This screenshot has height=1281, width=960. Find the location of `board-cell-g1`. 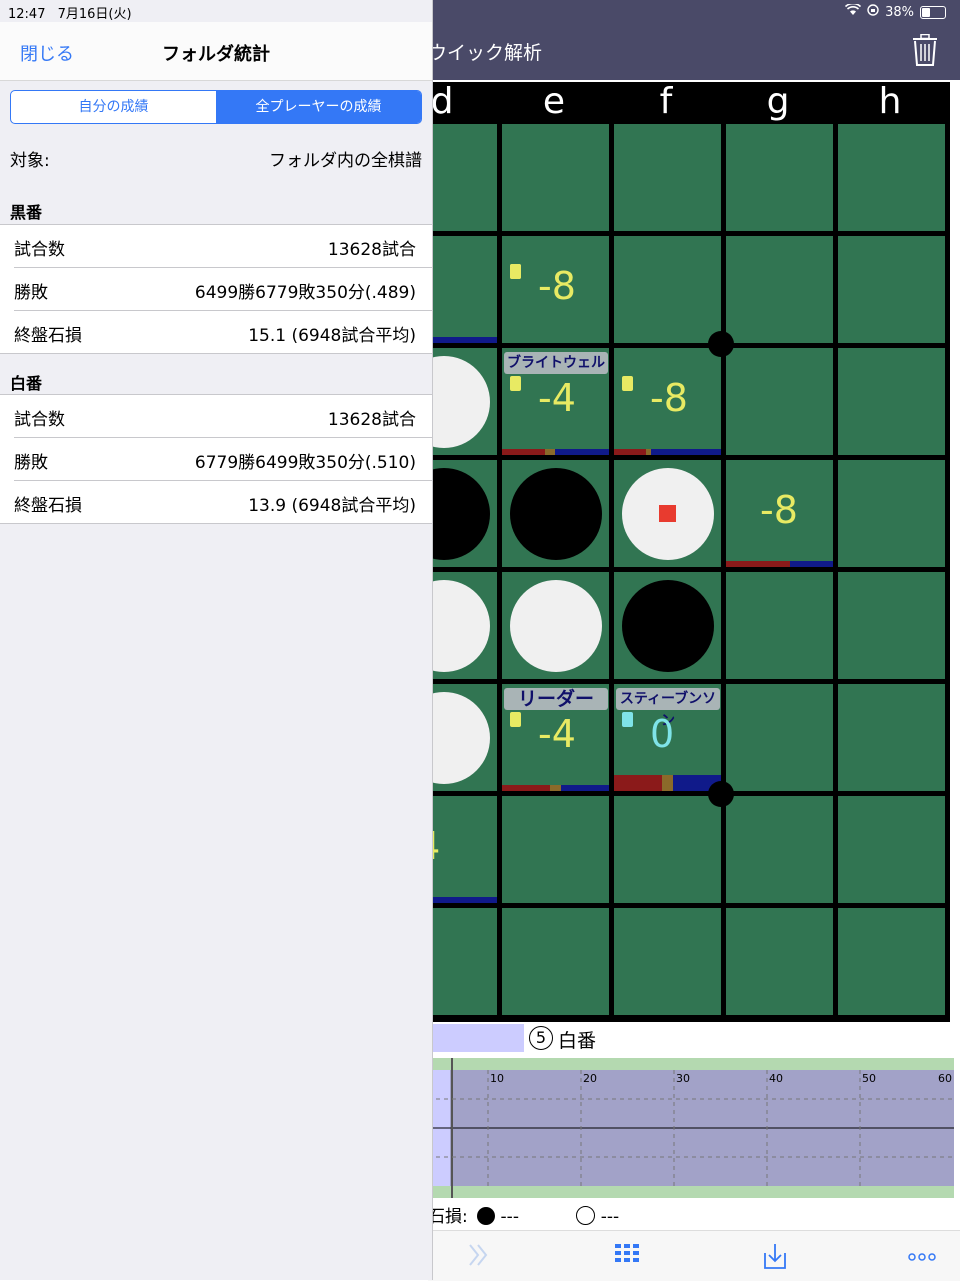

board-cell-g1 is located at coordinates (779, 177).